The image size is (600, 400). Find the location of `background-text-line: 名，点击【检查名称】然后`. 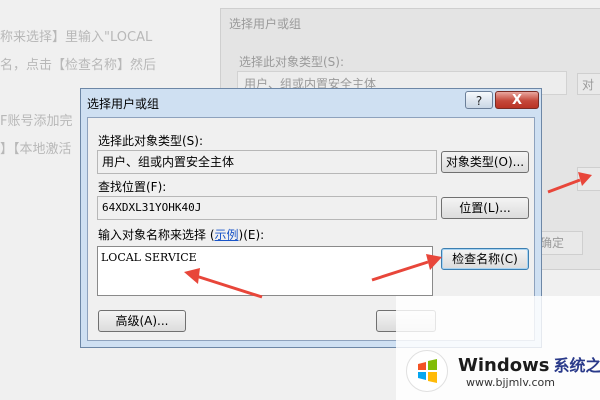

background-text-line: 名，点击【检查名称】然后 is located at coordinates (78, 65).